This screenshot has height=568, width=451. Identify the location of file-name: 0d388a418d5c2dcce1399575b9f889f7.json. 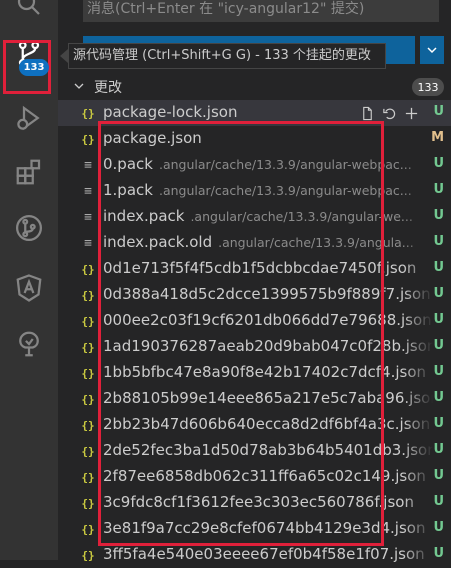
(267, 294).